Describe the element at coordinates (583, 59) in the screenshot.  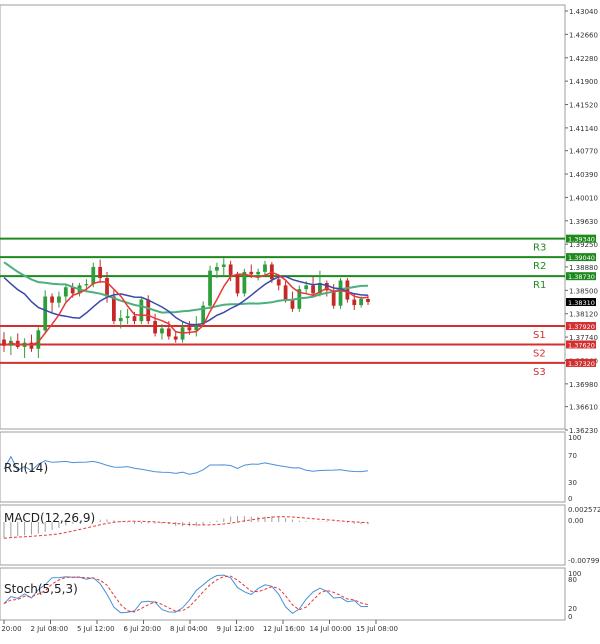
I see `price-axis-label: 1.42280` at that location.